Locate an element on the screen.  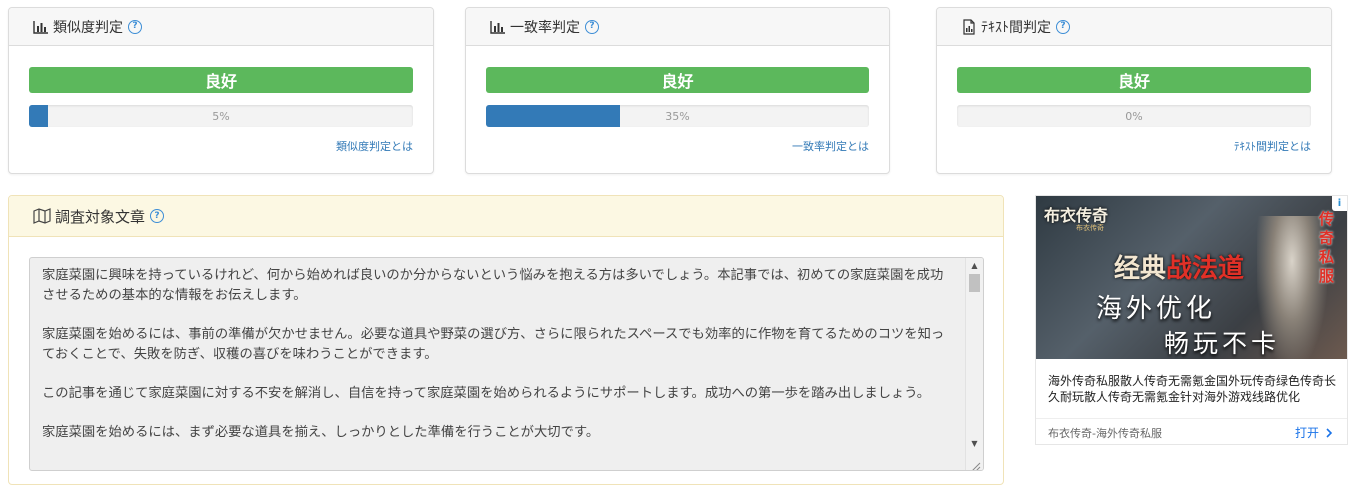
ad-footer: 布衣传奇-海外传奇私服 打开 is located at coordinates (1191, 431).